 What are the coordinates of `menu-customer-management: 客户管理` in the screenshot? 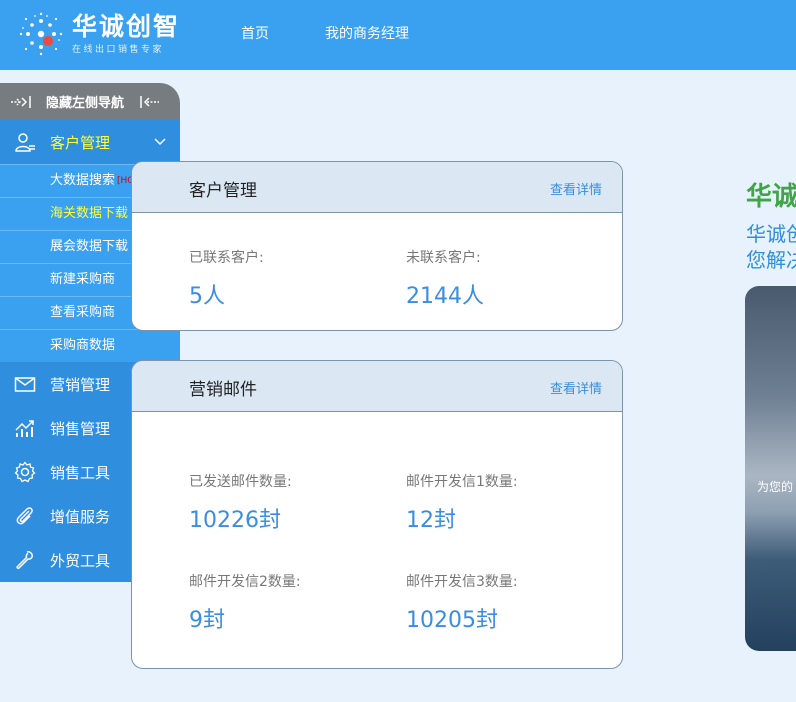 It's located at (90, 142).